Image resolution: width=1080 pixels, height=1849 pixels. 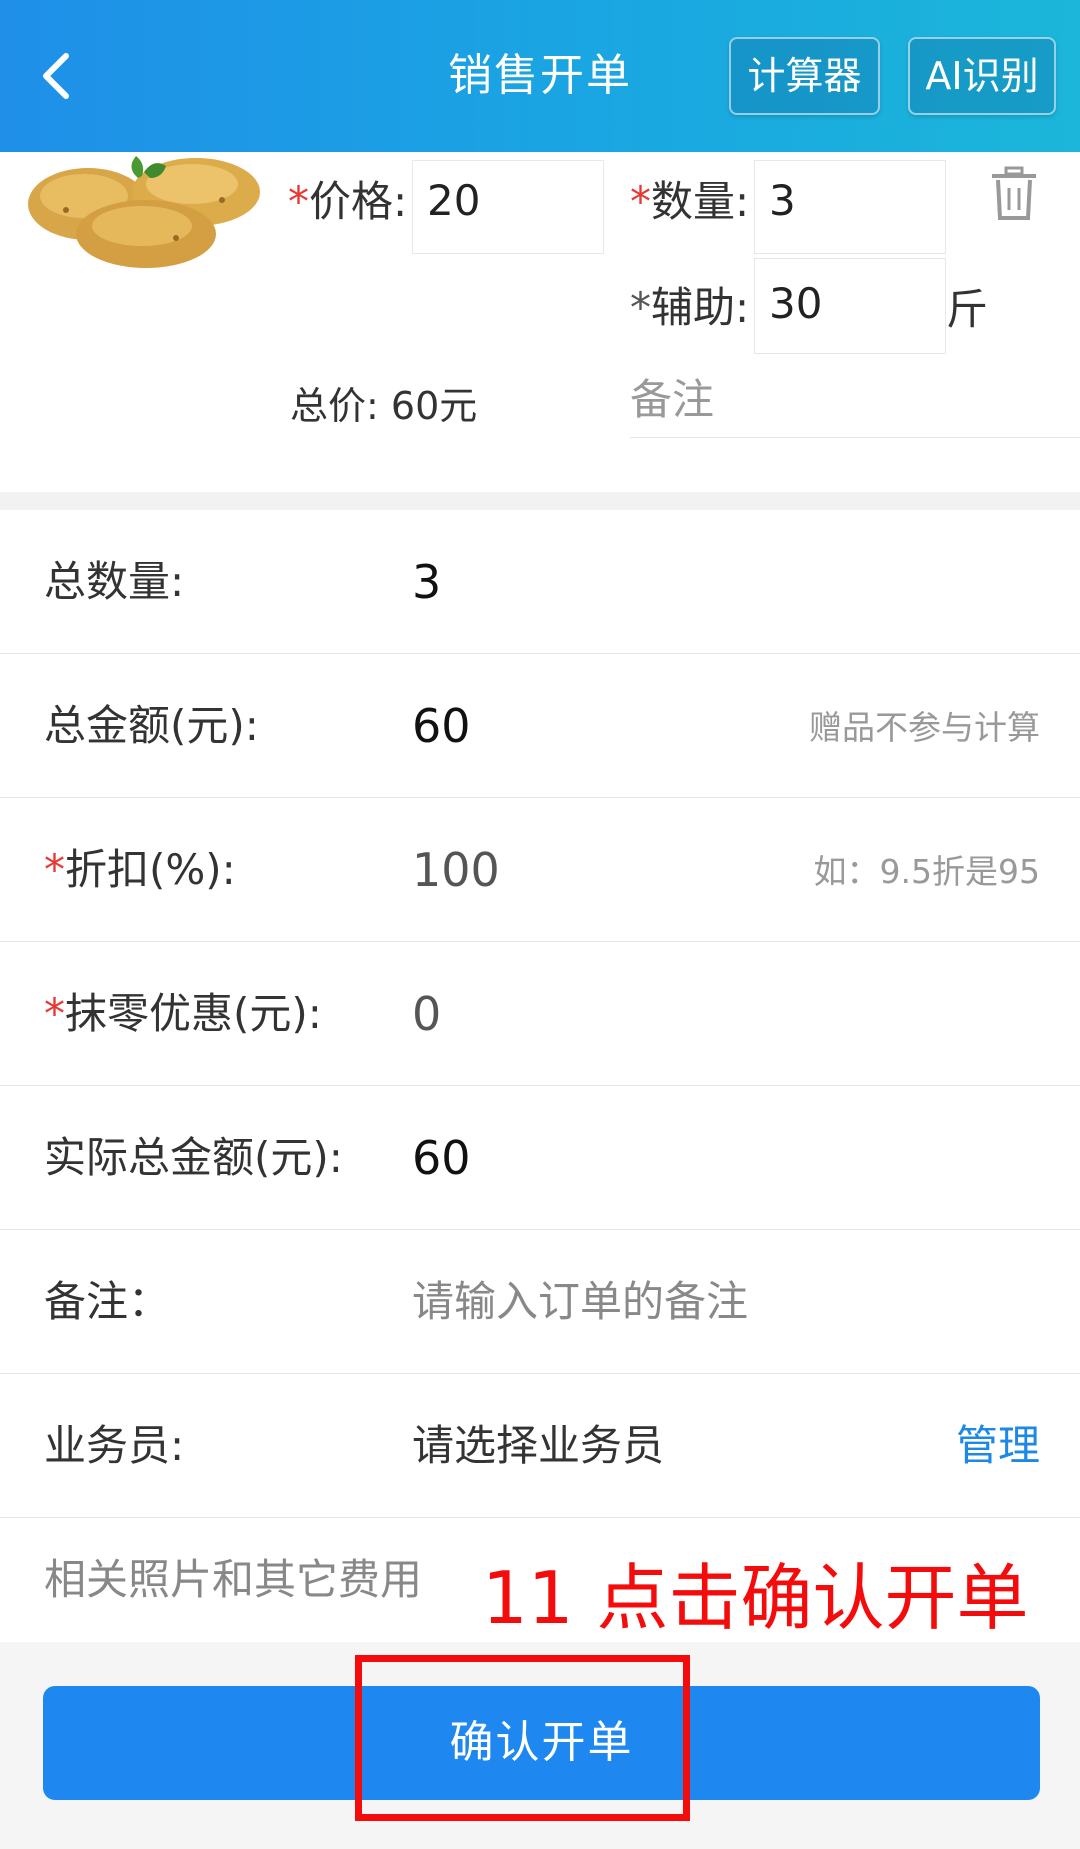 I want to click on quantity-label: *数量:, so click(x=690, y=201).